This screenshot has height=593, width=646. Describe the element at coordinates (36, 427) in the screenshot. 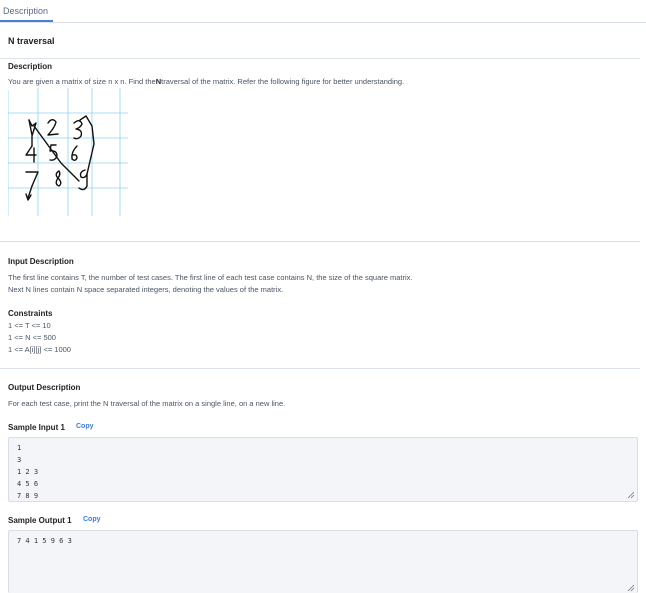

I see `sample-input-label: Sample Input 1` at that location.